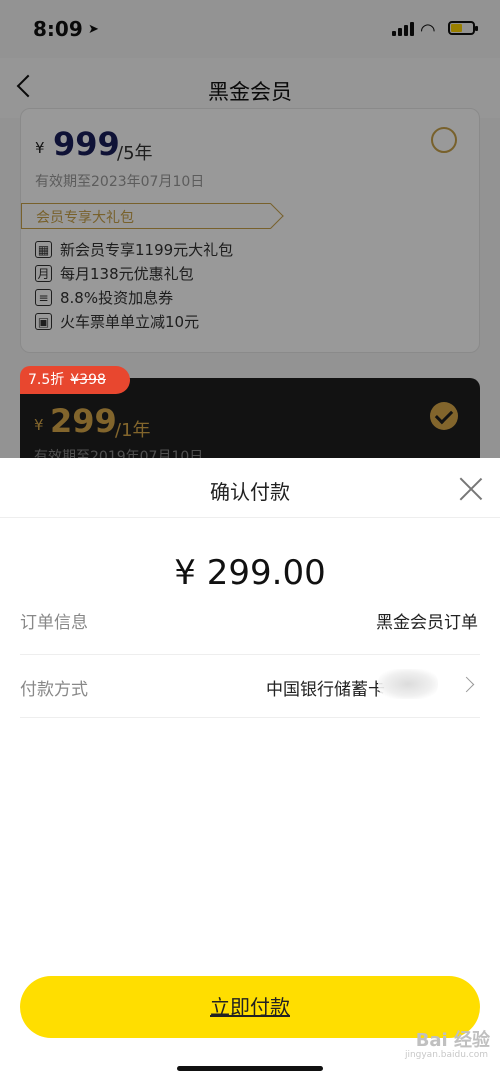 This screenshot has width=500, height=1084. Describe the element at coordinates (46, 380) in the screenshot. I see `discount-label: 7.5折` at that location.